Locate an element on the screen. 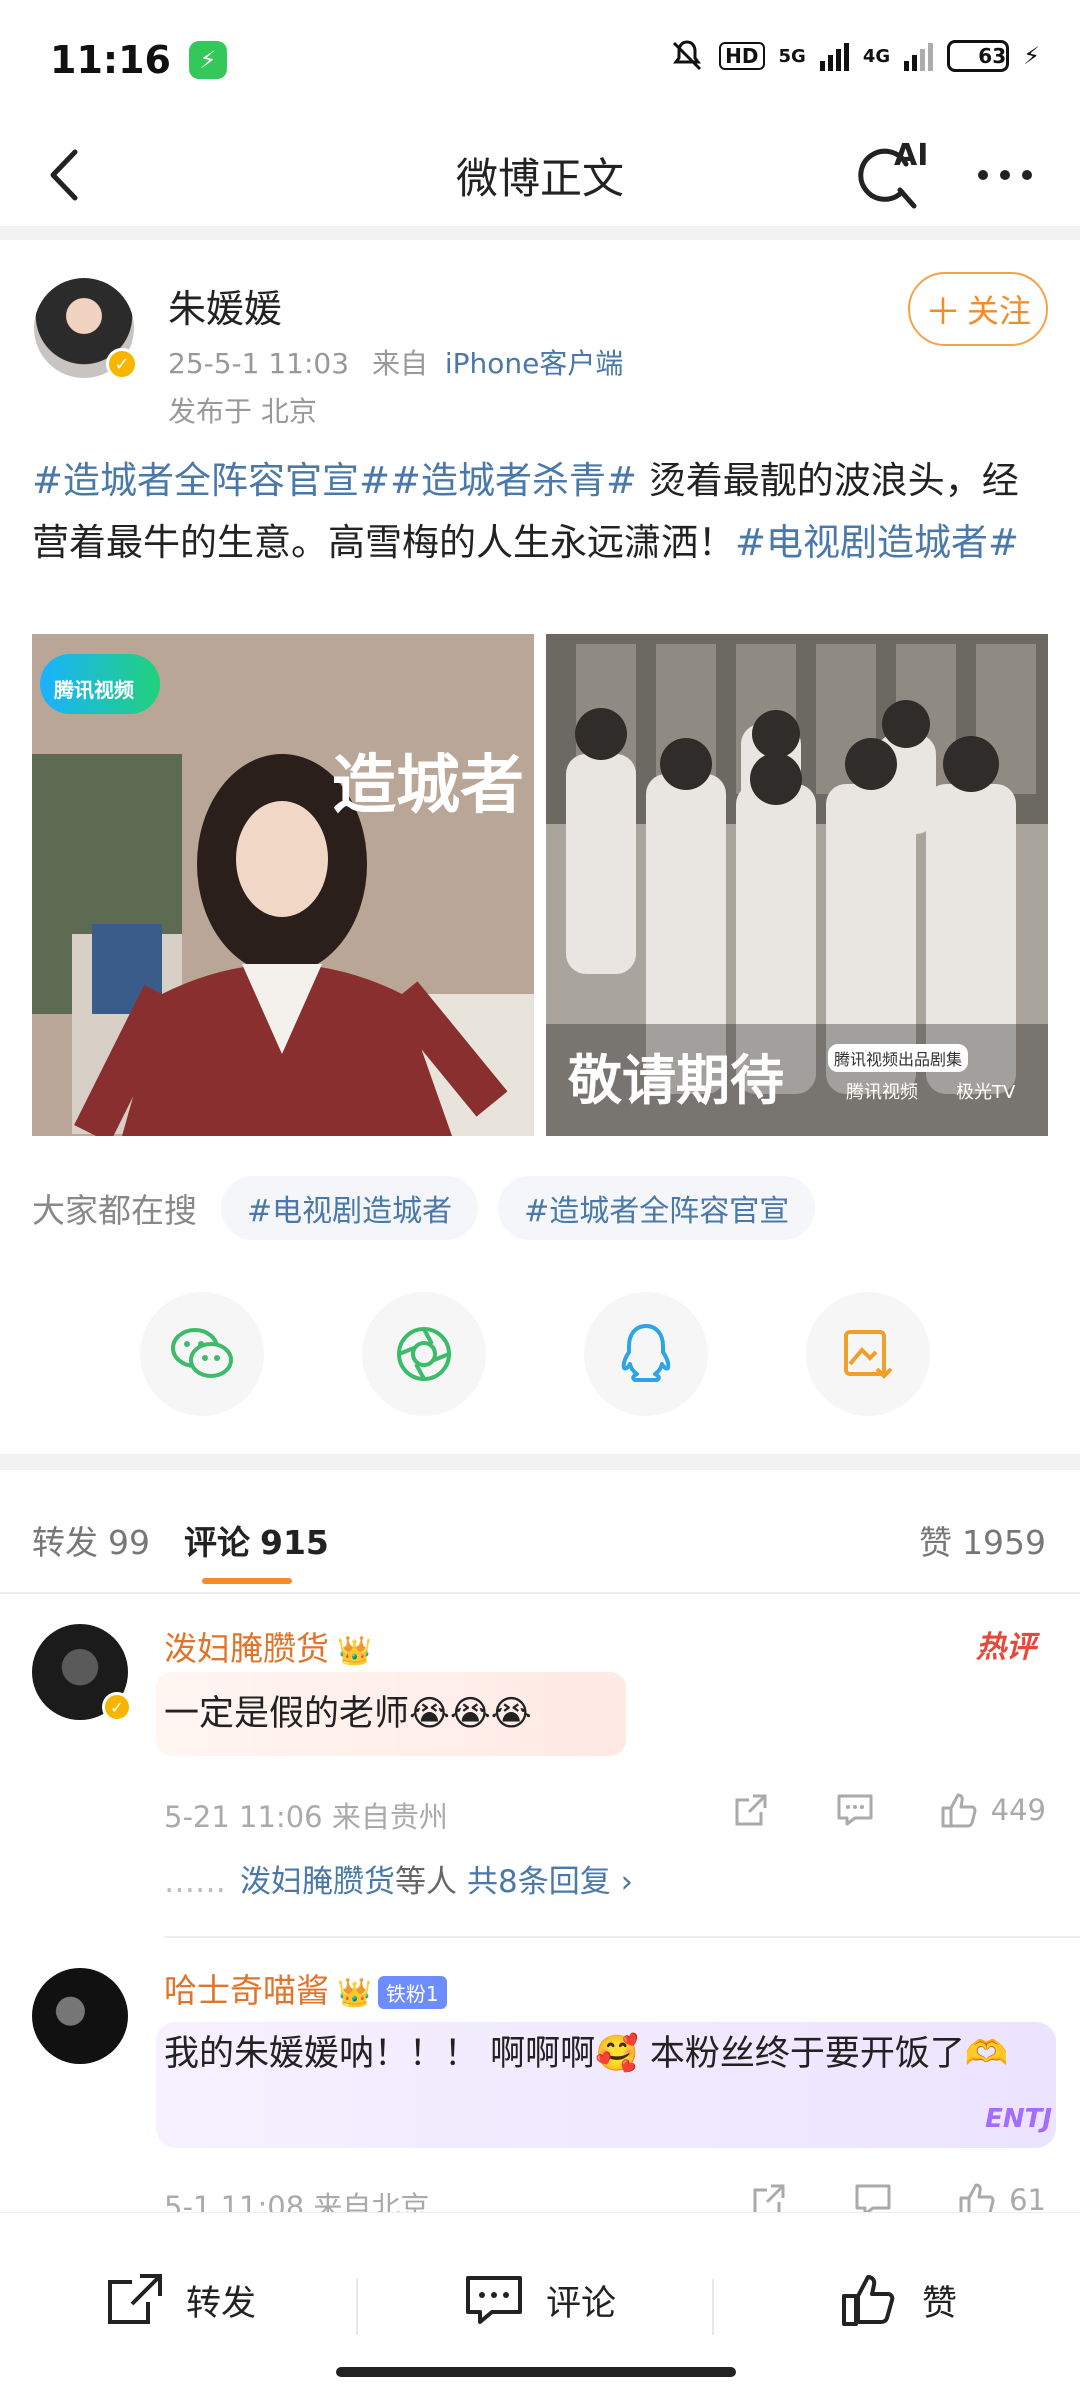 The image size is (1080, 2400). save-image-icon is located at coordinates (868, 1354).